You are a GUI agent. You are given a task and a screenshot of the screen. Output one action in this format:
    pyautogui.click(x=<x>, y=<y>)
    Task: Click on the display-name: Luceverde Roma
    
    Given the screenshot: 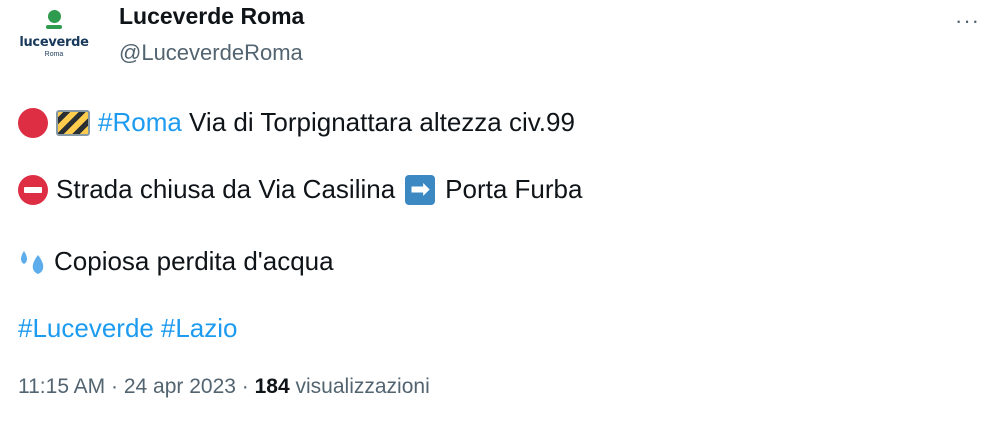 What is the action you would take?
    pyautogui.click(x=211, y=16)
    